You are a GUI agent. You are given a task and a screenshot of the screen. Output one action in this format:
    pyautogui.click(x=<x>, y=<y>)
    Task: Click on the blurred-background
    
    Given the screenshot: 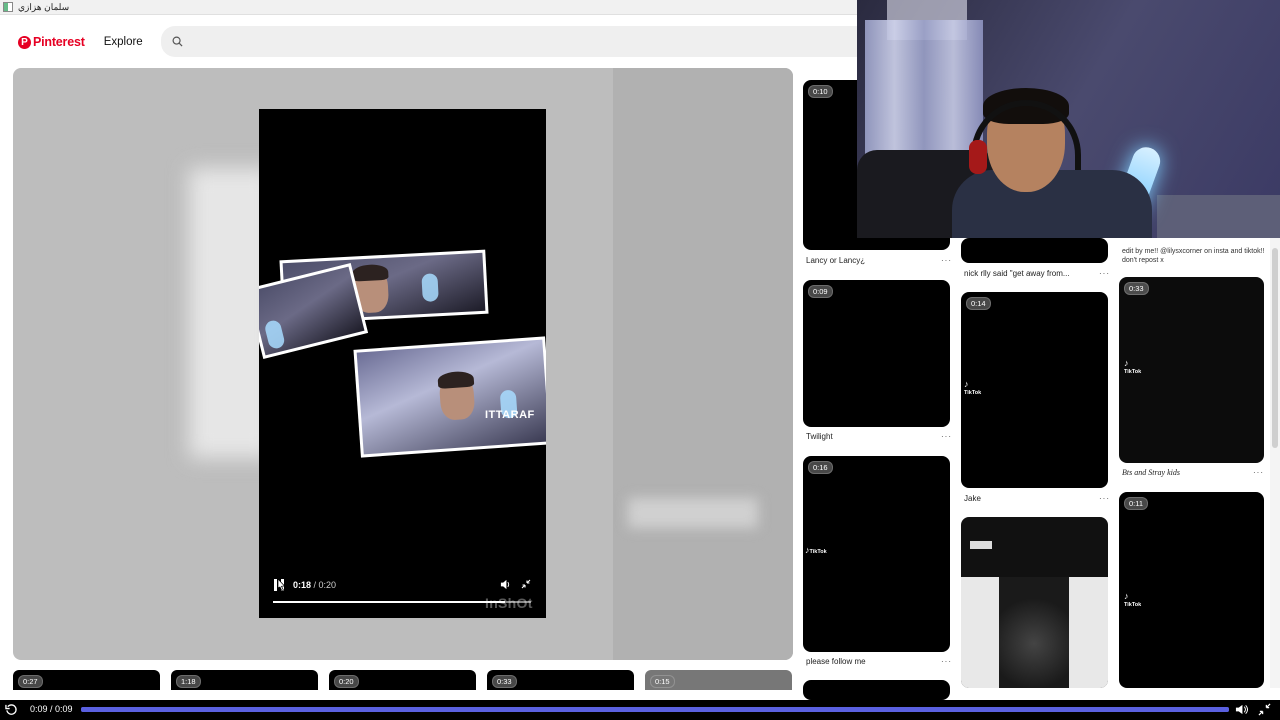 What is the action you would take?
    pyautogui.click(x=703, y=364)
    